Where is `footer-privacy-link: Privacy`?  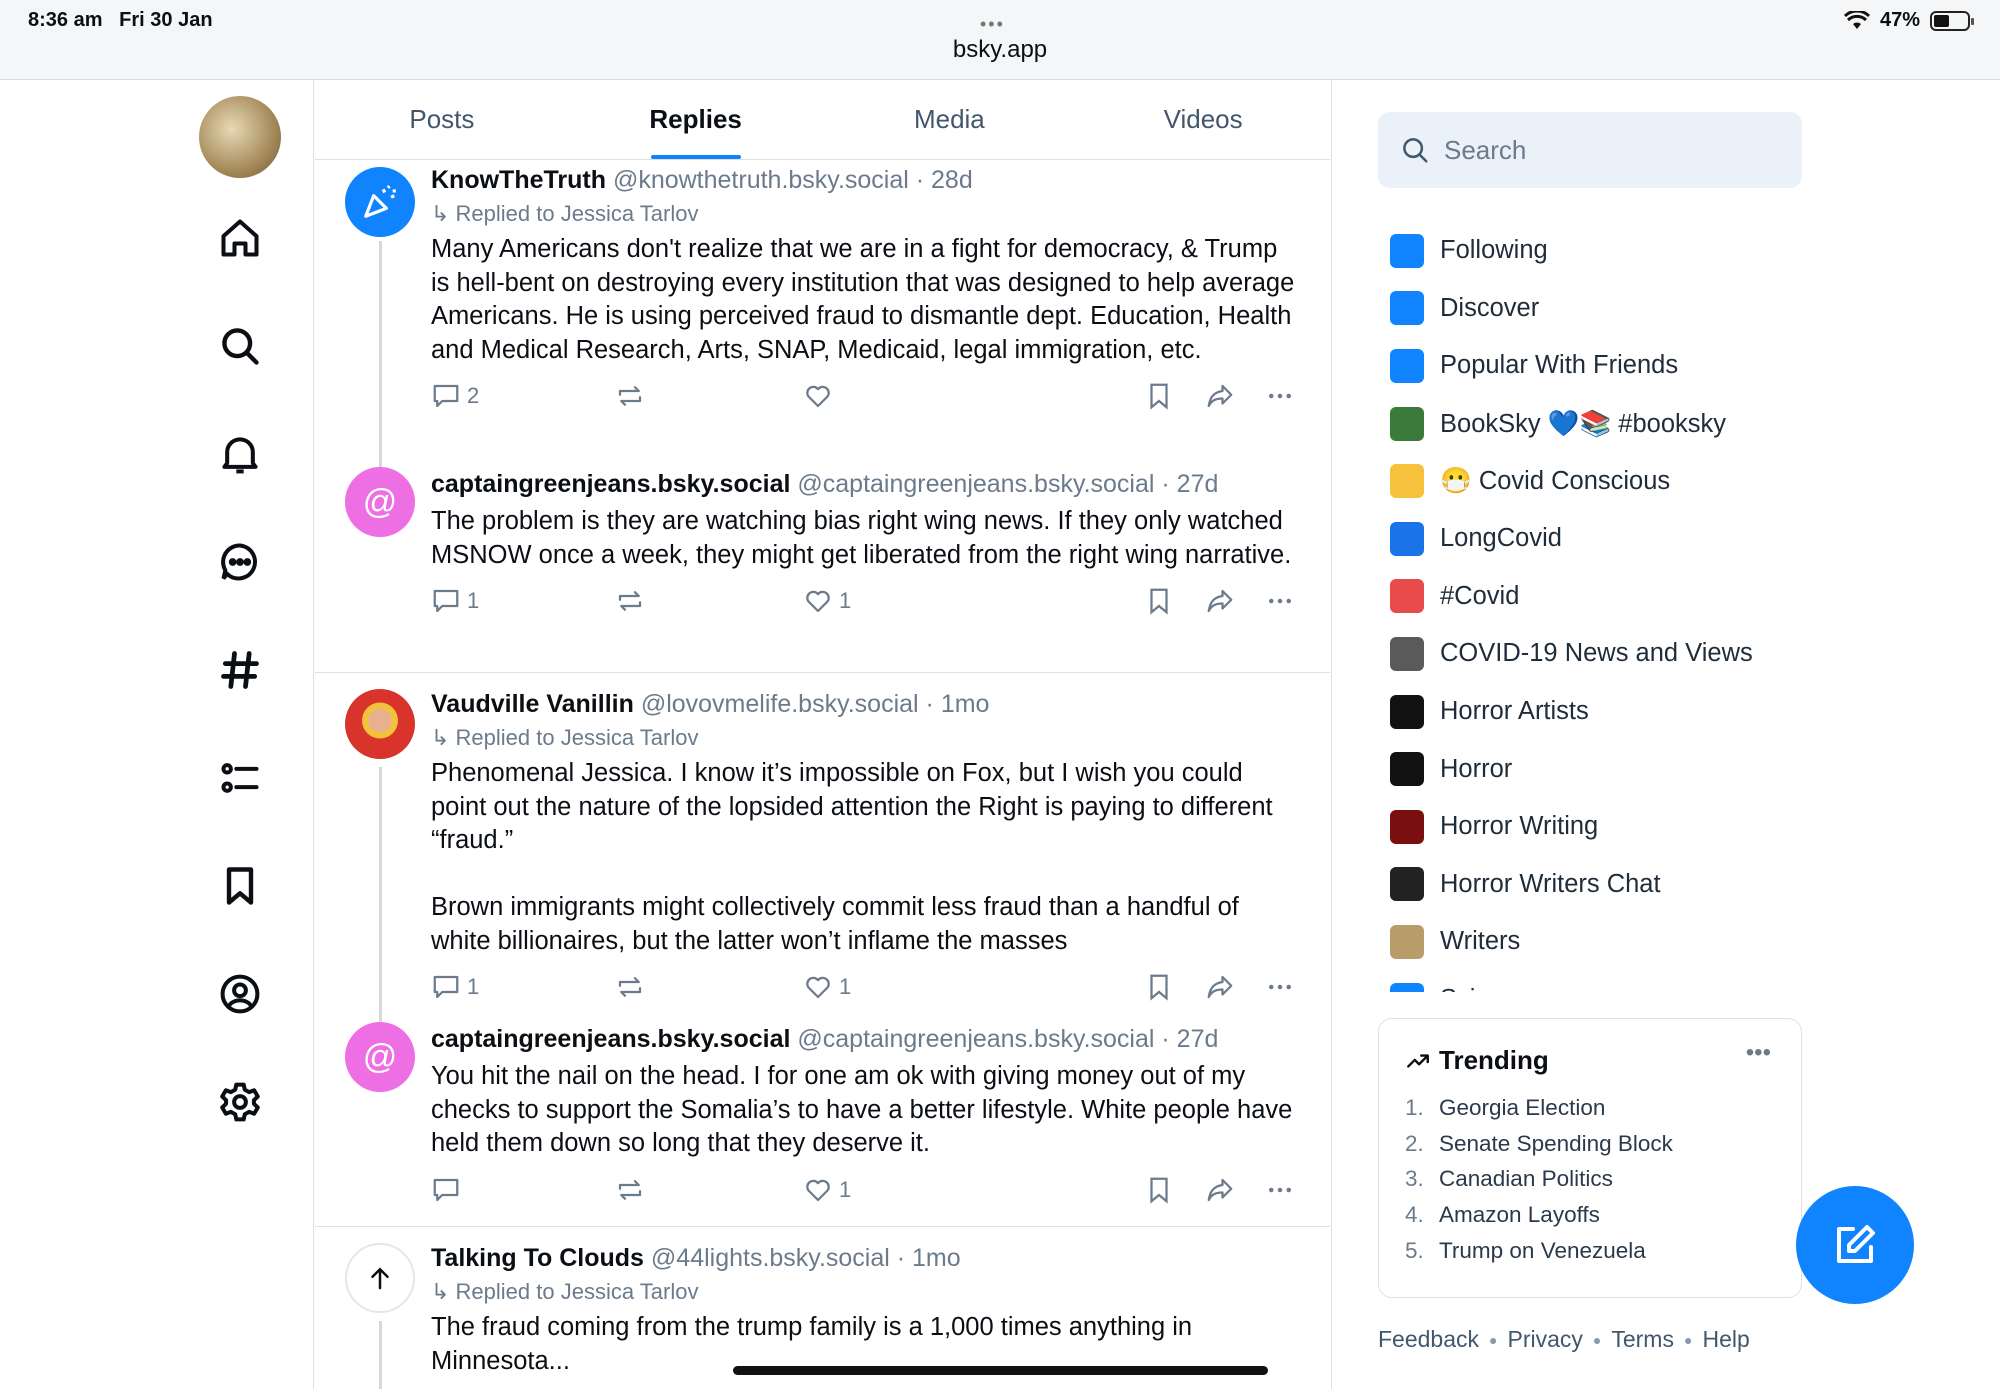 footer-privacy-link: Privacy is located at coordinates (1544, 1339).